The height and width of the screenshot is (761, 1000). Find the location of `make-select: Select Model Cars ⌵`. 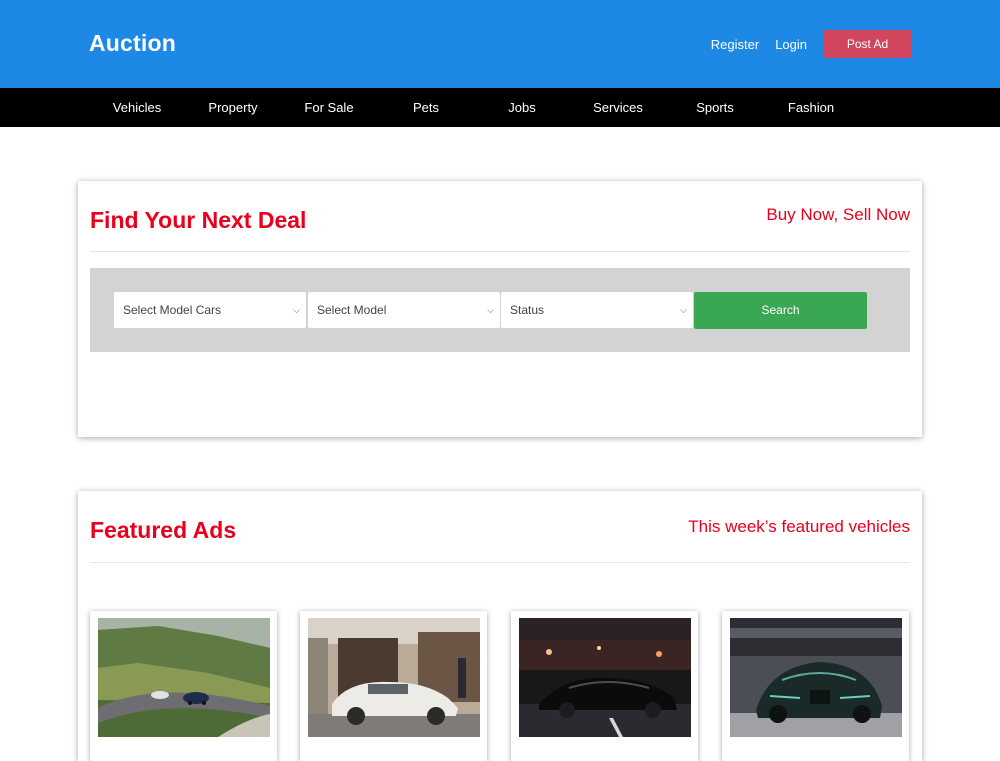

make-select: Select Model Cars ⌵ is located at coordinates (210, 310).